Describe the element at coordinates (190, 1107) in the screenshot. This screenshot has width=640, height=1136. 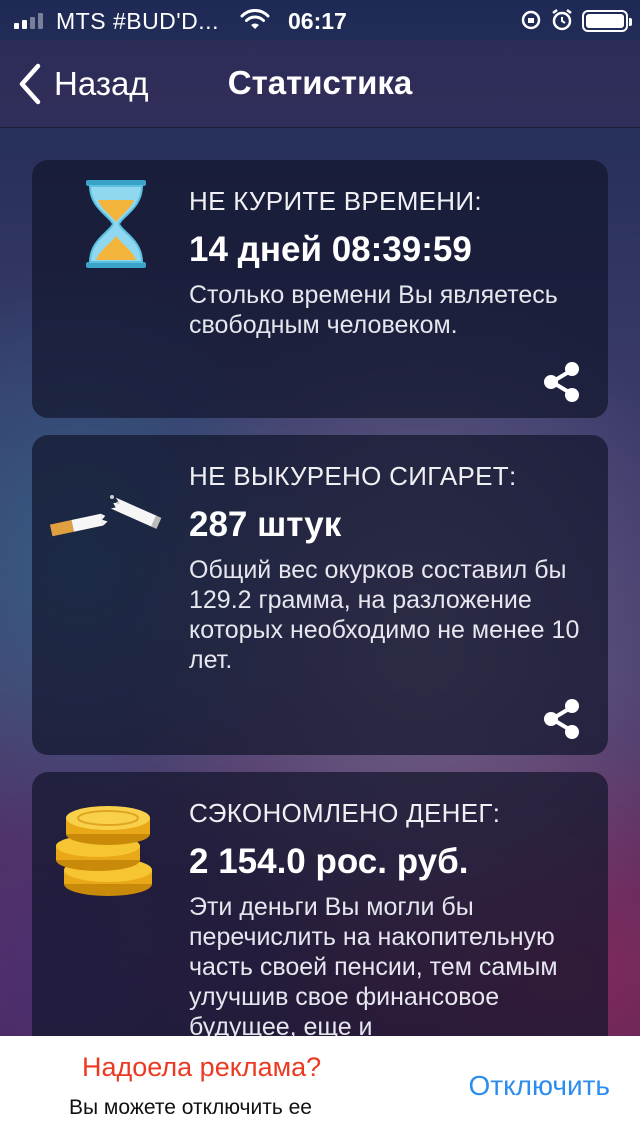
I see `ad-subtitle: Вы можете отключить ее` at that location.